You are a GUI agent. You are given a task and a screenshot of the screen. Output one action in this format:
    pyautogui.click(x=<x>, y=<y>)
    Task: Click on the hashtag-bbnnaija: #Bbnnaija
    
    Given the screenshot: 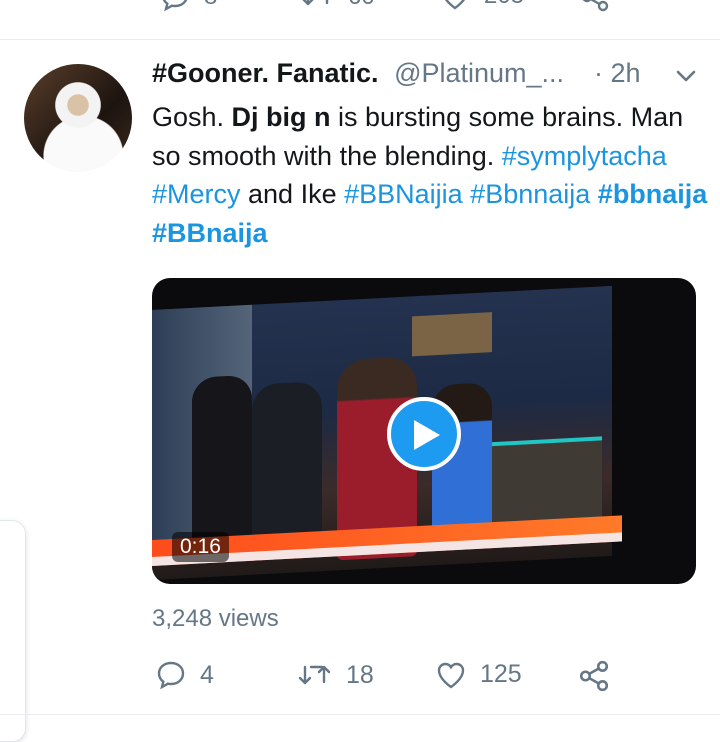 What is the action you would take?
    pyautogui.click(x=530, y=194)
    